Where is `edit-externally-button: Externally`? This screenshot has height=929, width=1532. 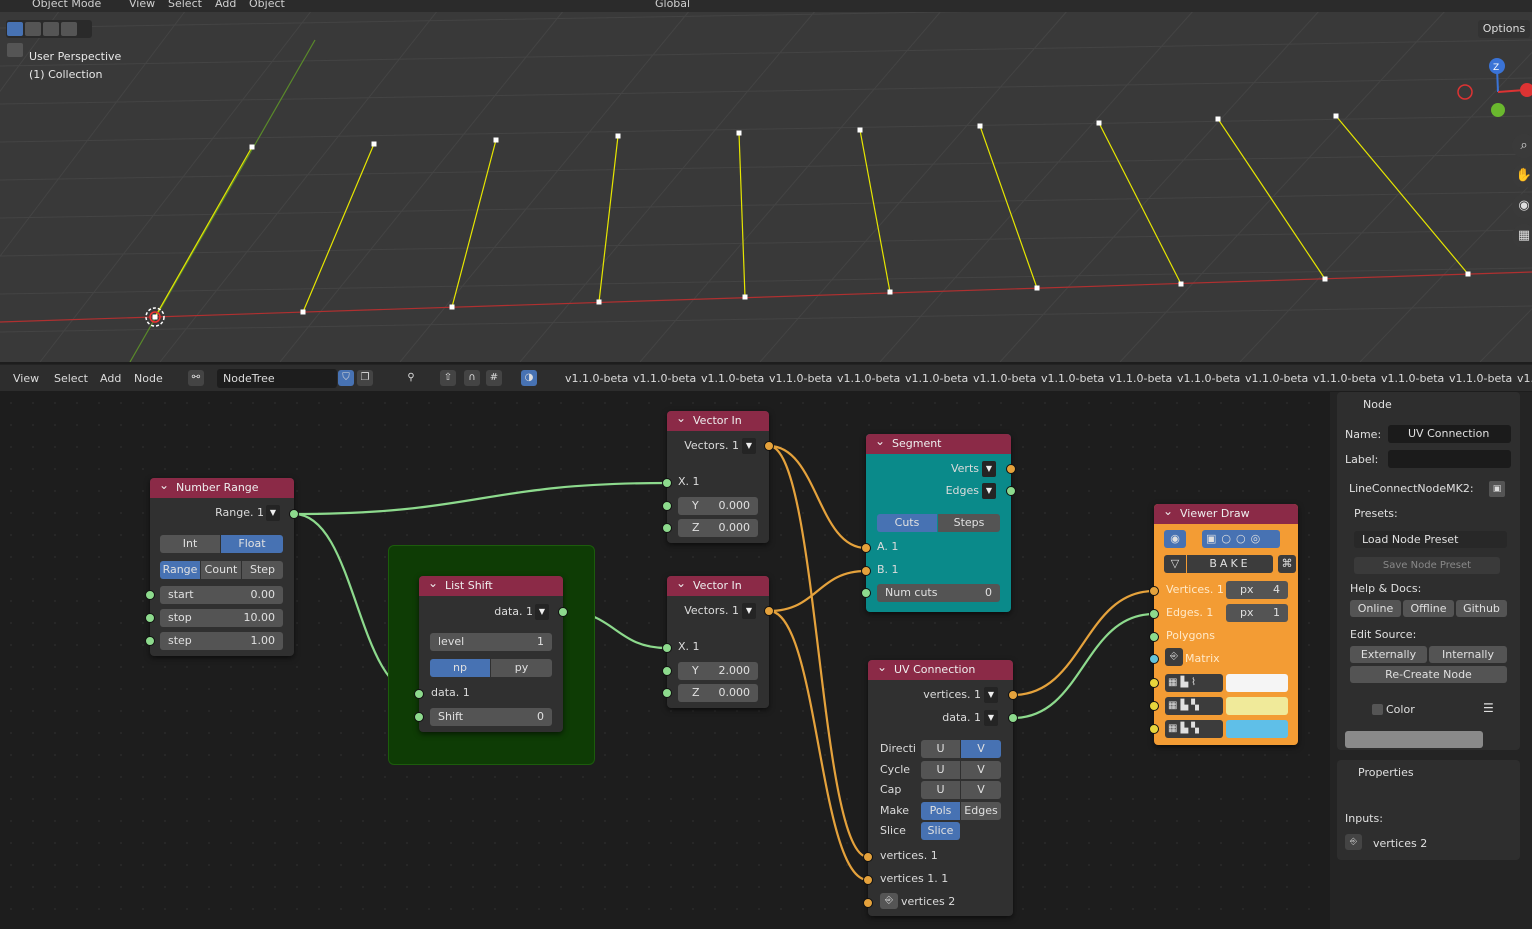 edit-externally-button: Externally is located at coordinates (1388, 654).